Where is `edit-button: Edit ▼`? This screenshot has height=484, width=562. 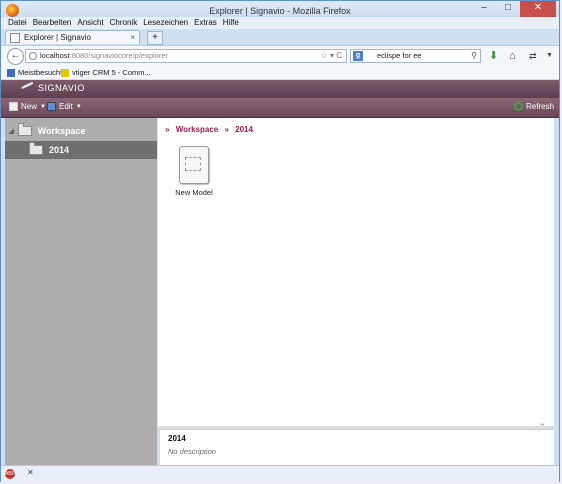
edit-button: Edit ▼ is located at coordinates (64, 106).